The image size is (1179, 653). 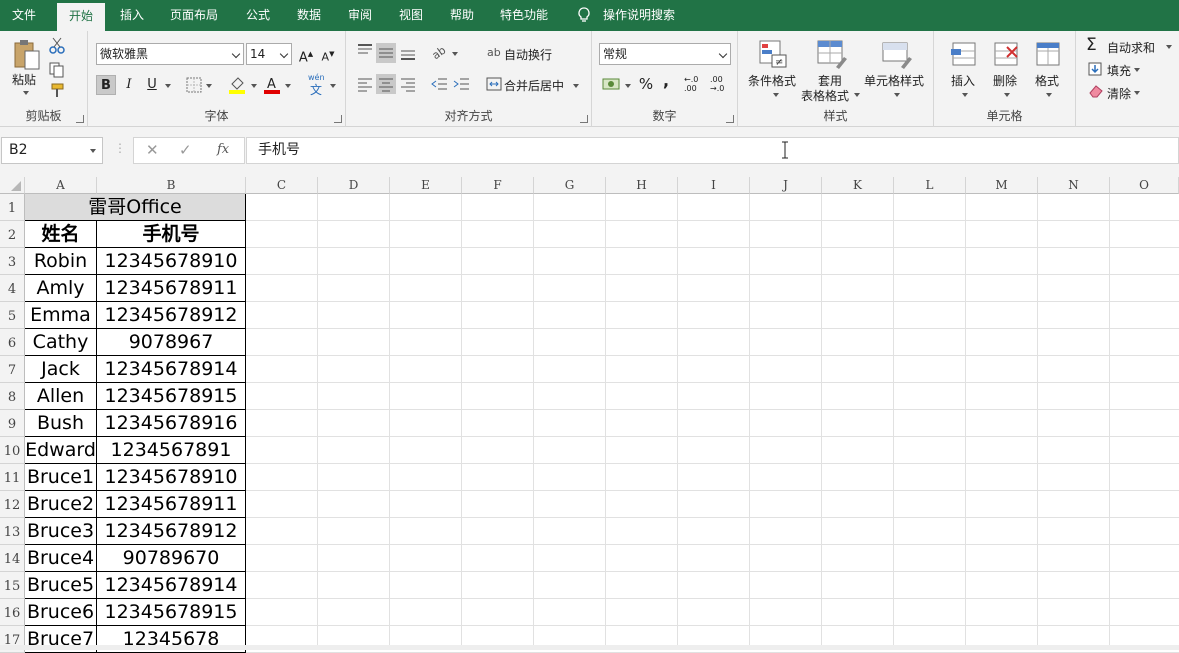 I want to click on align-middle-icon, so click(x=386, y=53).